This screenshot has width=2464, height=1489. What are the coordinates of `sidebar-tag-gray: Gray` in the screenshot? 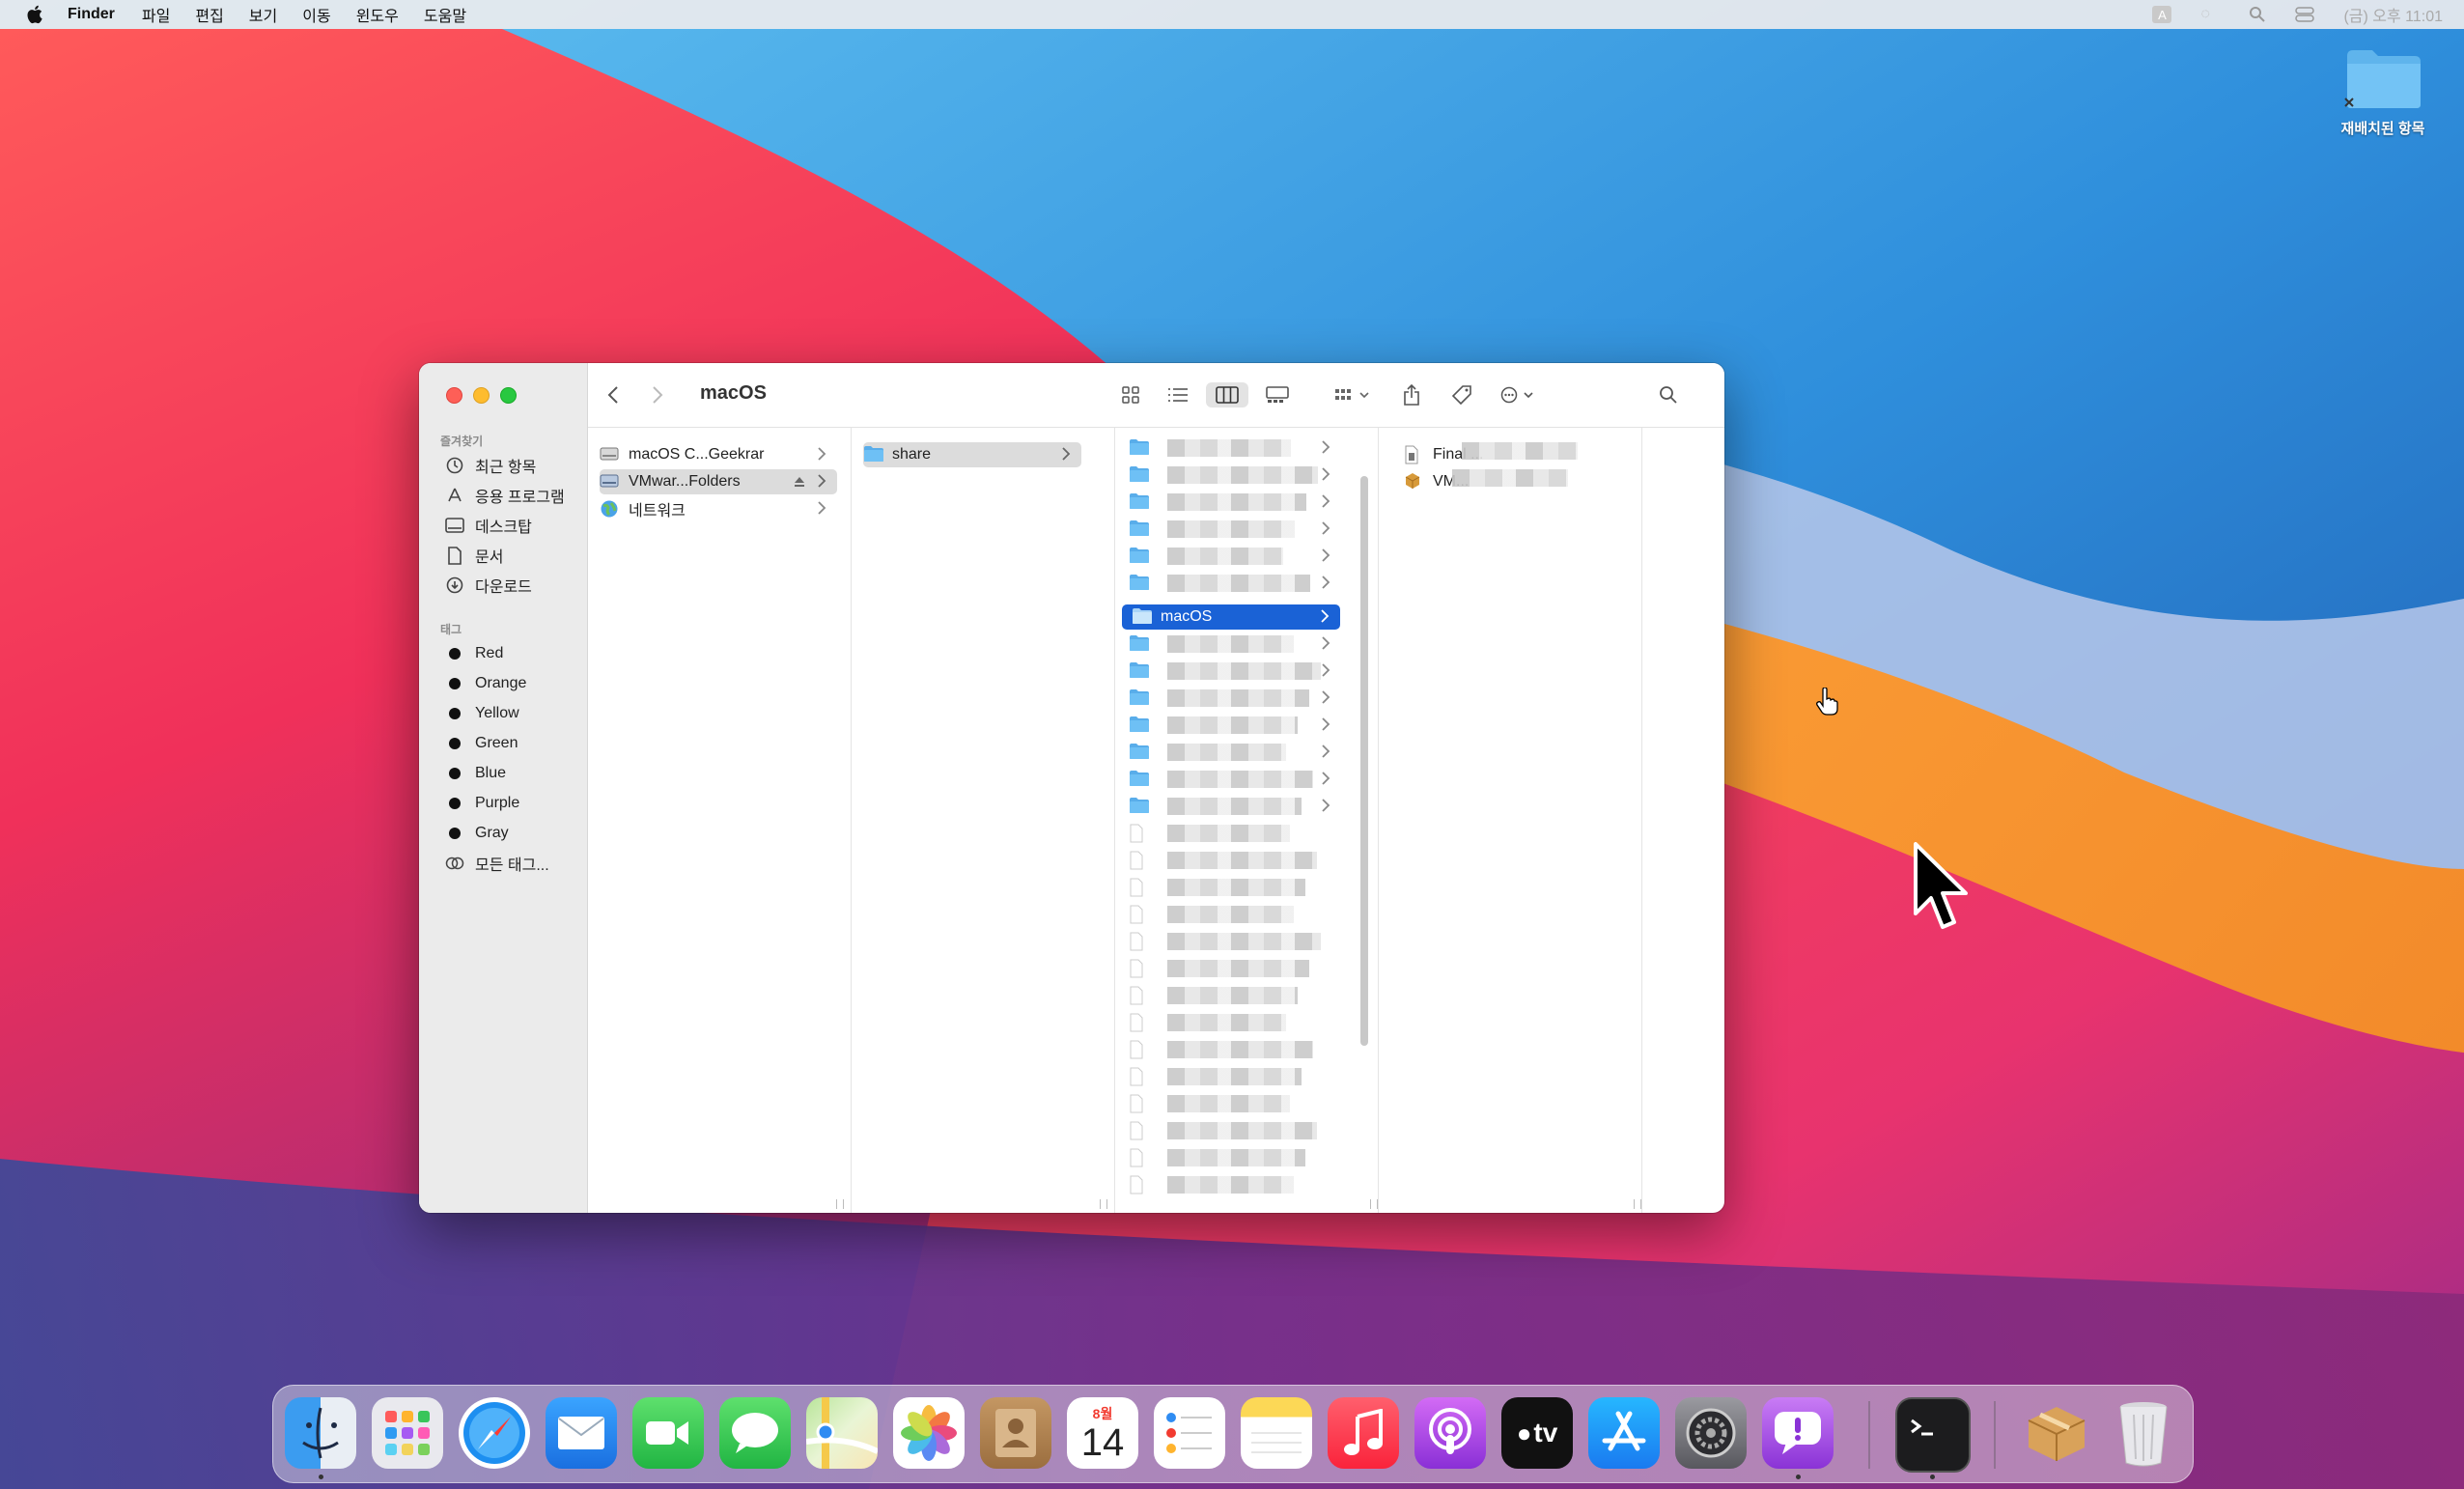 It's located at (477, 833).